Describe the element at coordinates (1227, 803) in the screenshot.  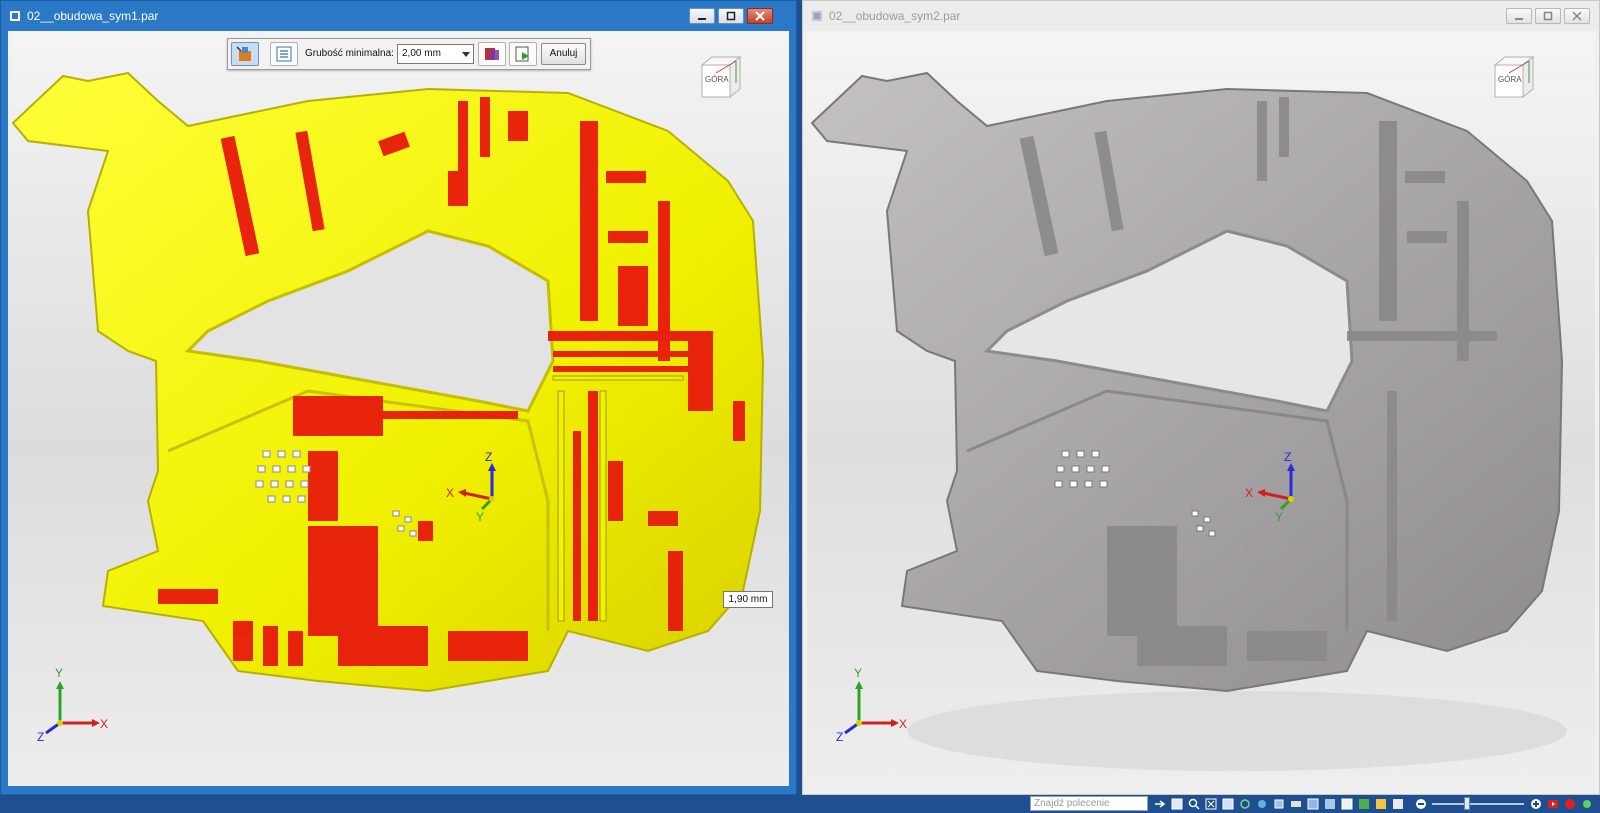
I see `pan-icon` at that location.